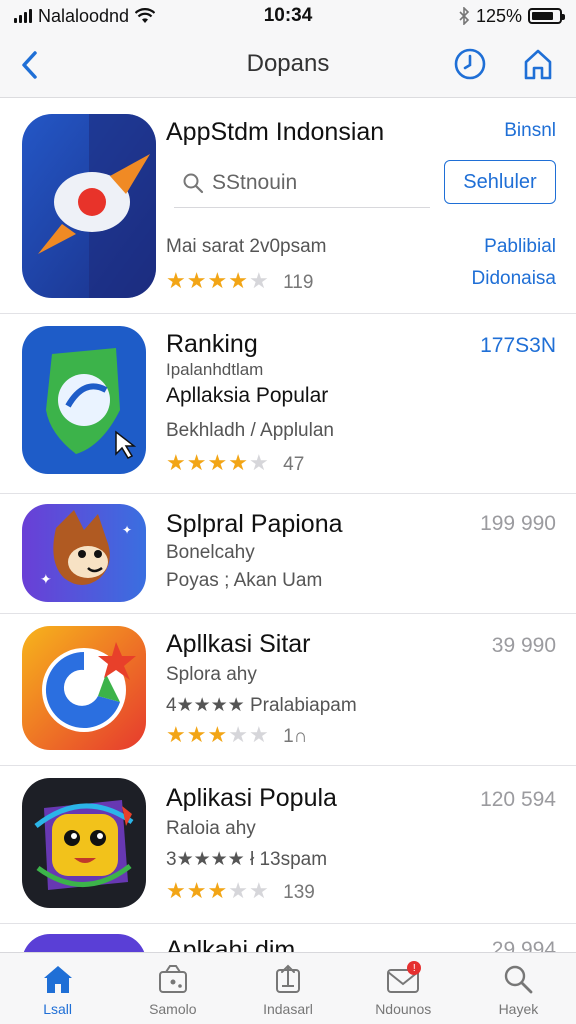 This screenshot has height=1024, width=576. I want to click on bluetooth-icon, so click(464, 16).